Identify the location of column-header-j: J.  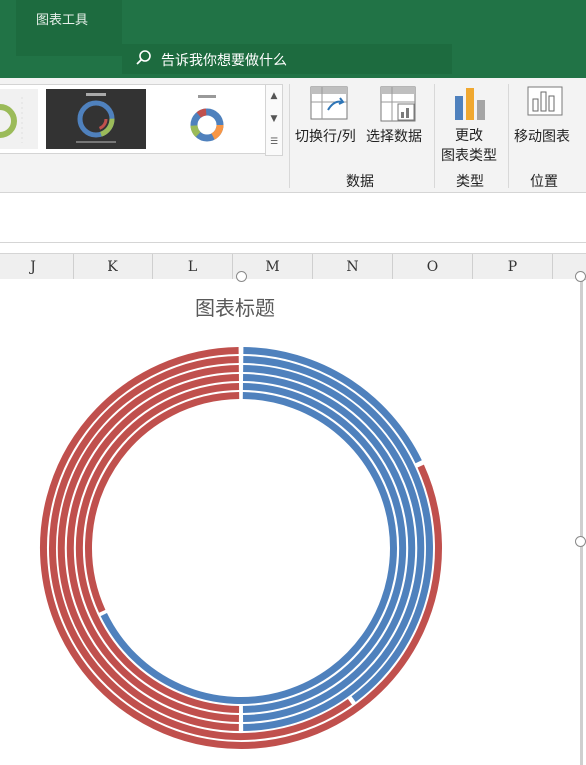
(37, 266).